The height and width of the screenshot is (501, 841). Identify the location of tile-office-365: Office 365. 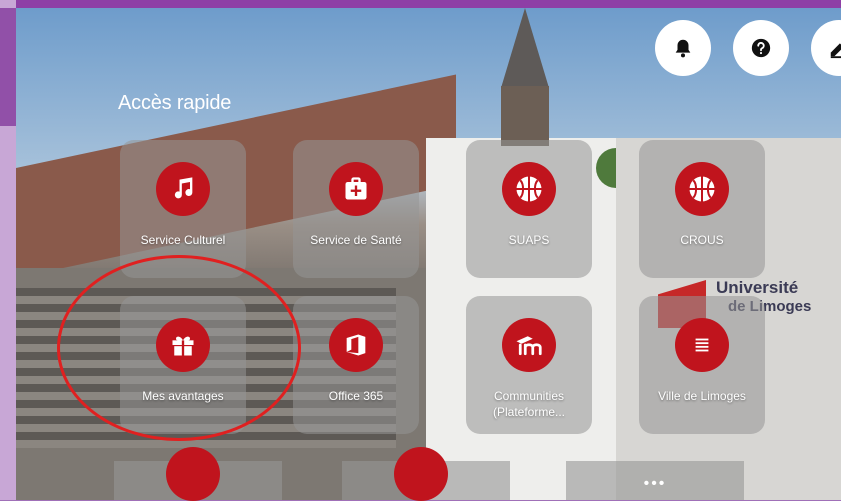
(356, 365).